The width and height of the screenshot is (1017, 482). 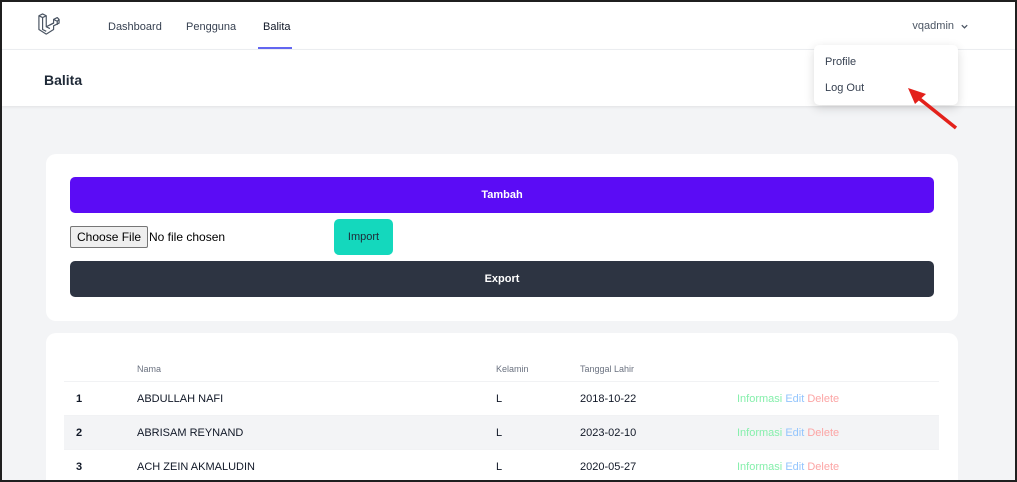 I want to click on top-navbar: Dashboard Pengguna Balita vqadmin, so click(x=508, y=26).